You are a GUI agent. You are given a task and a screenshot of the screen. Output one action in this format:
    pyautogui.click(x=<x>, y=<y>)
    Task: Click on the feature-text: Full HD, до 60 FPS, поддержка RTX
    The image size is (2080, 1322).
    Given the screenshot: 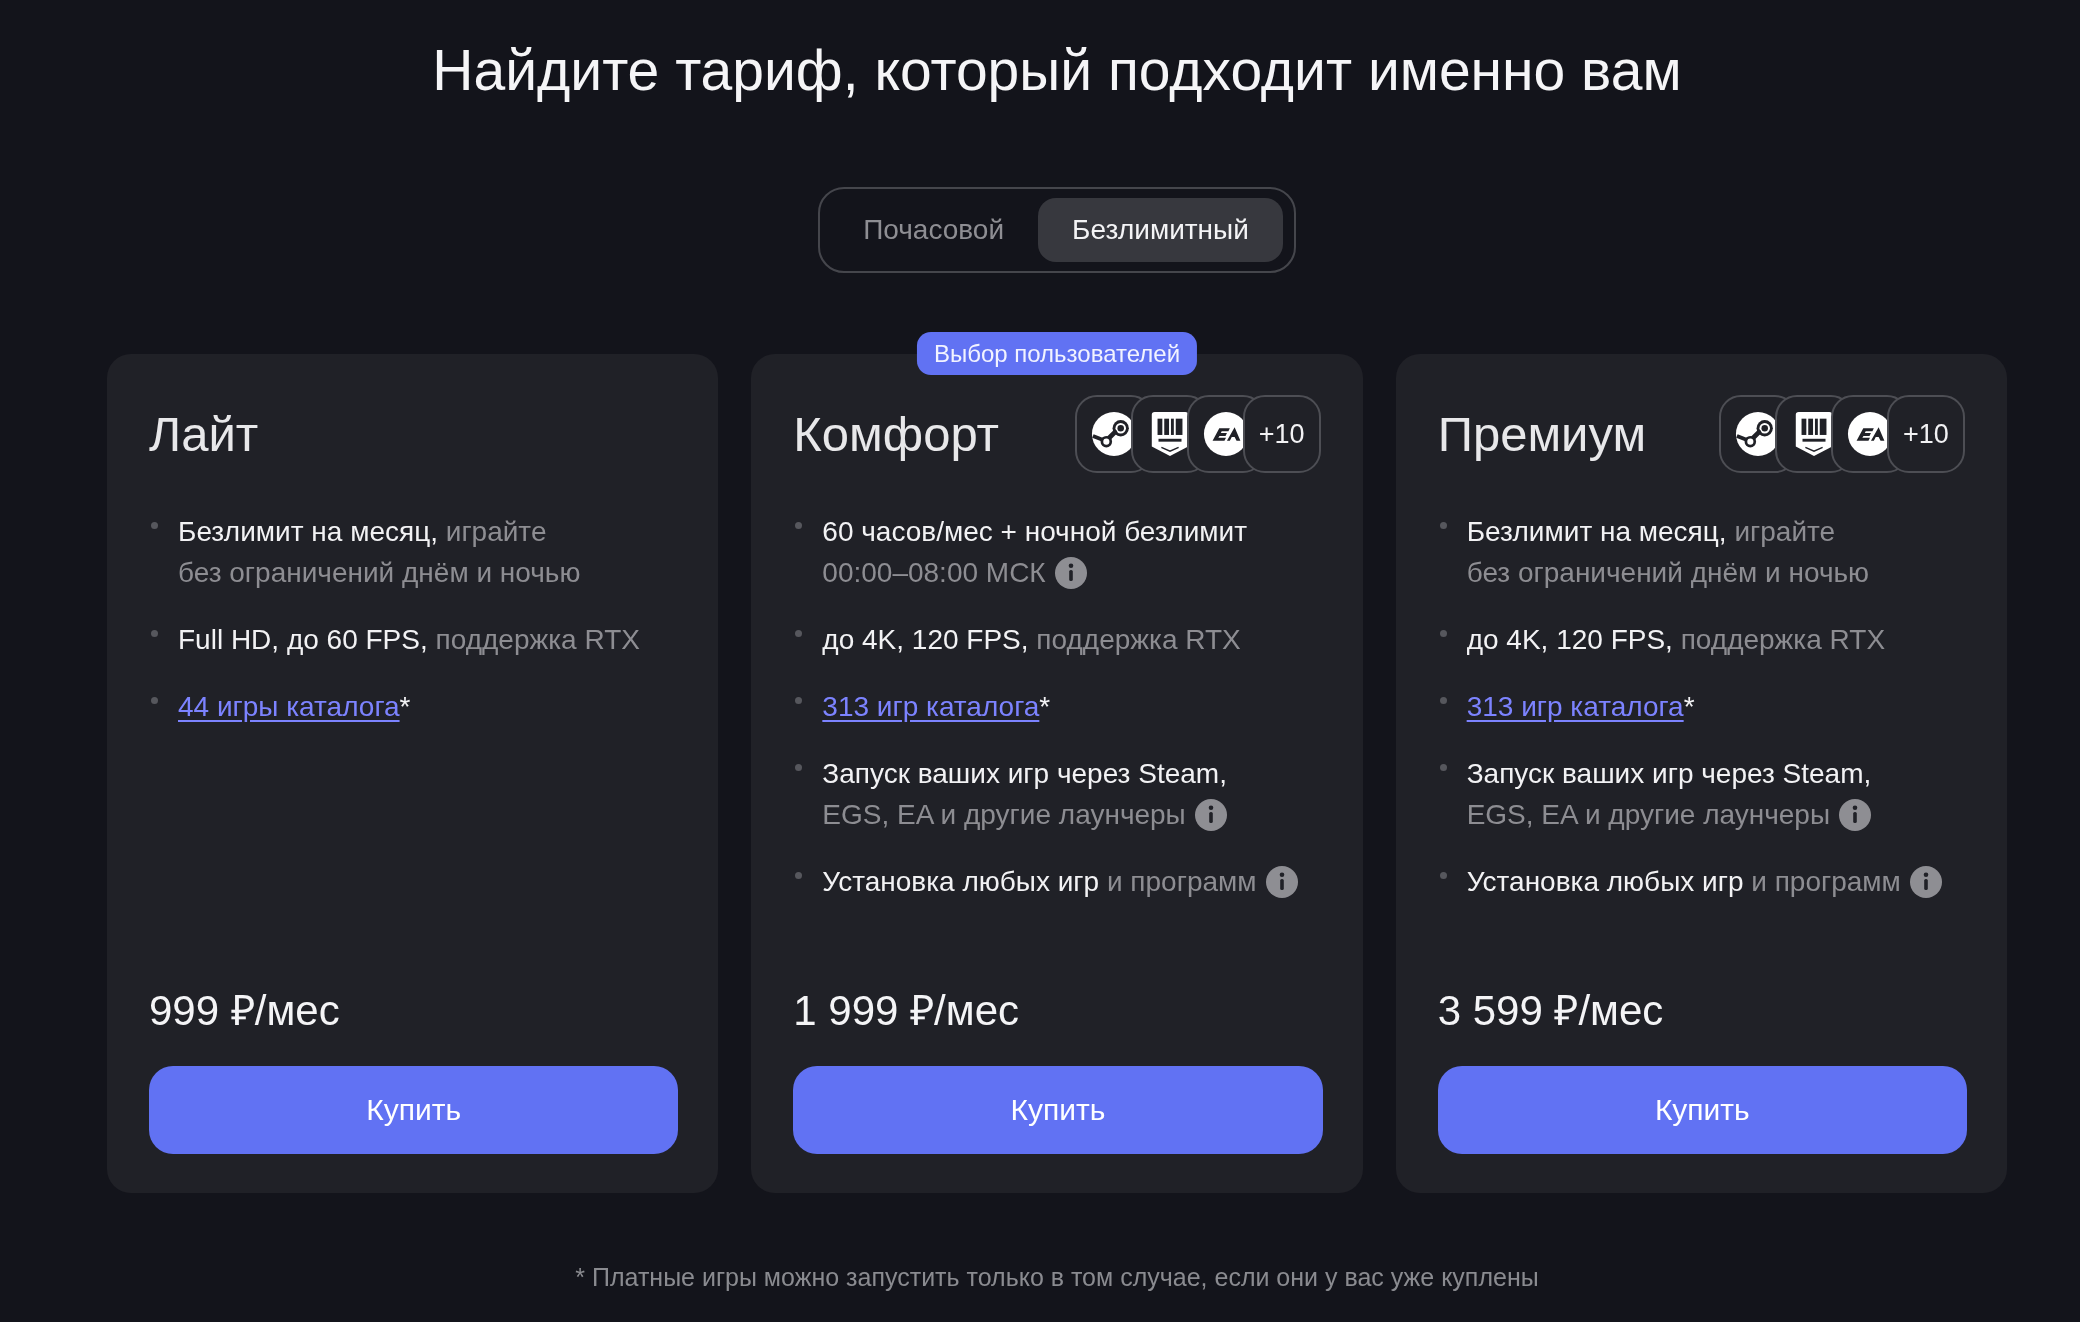 What is the action you would take?
    pyautogui.click(x=409, y=640)
    